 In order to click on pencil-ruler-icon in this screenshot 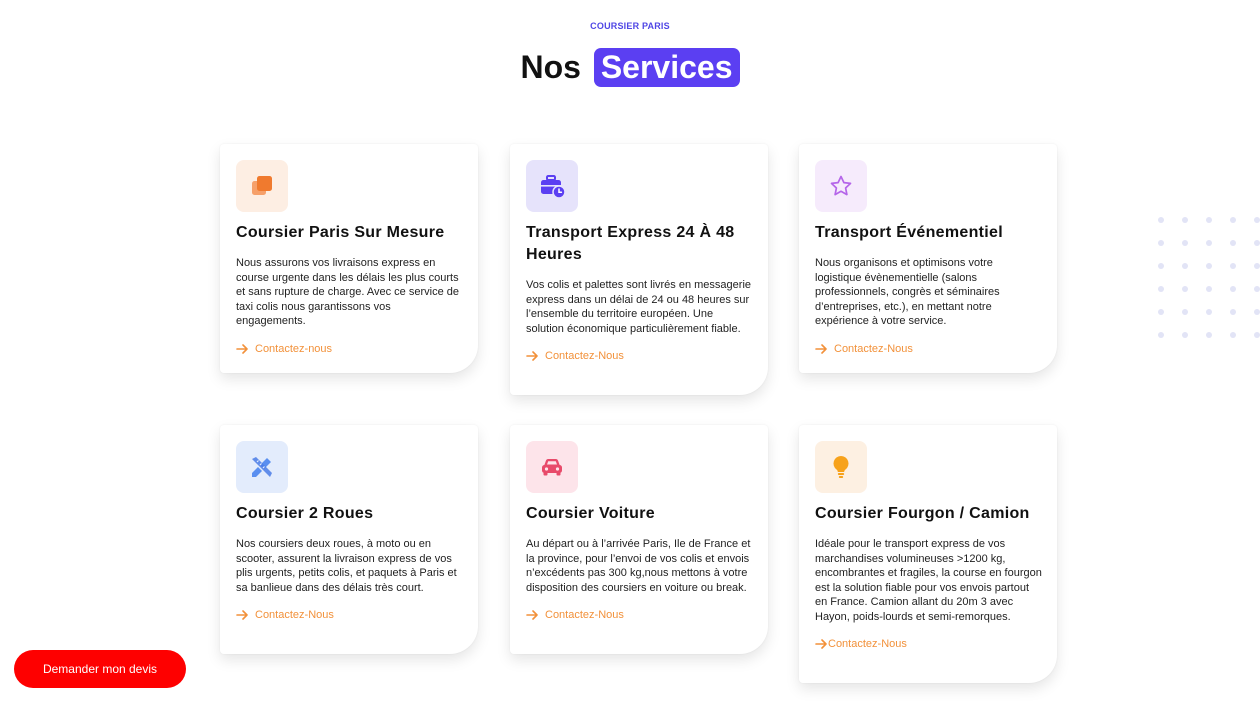, I will do `click(262, 467)`.